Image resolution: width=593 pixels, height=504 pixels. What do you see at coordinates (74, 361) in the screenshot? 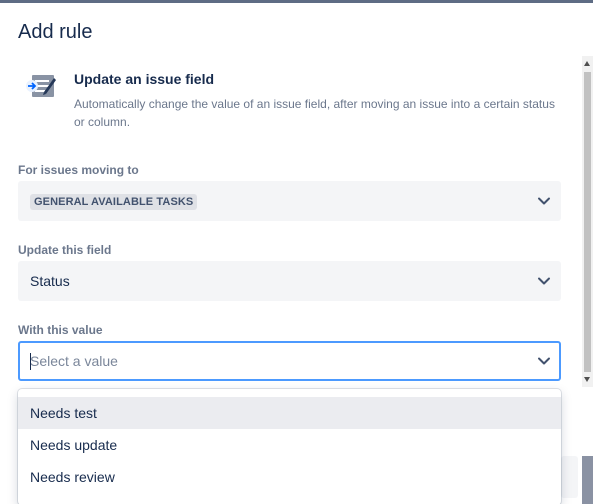
I see `with-value-placeholder: Select a value` at bounding box center [74, 361].